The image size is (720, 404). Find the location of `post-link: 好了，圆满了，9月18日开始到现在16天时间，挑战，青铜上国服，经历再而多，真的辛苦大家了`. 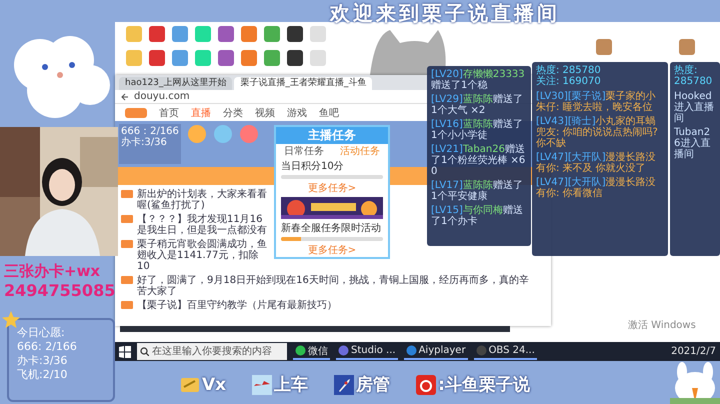

post-link: 好了，圆满了，9月18日开始到现在16天时间，挑战，青铜上国服，经历再而多，真的辛苦大家了 is located at coordinates (337, 286).